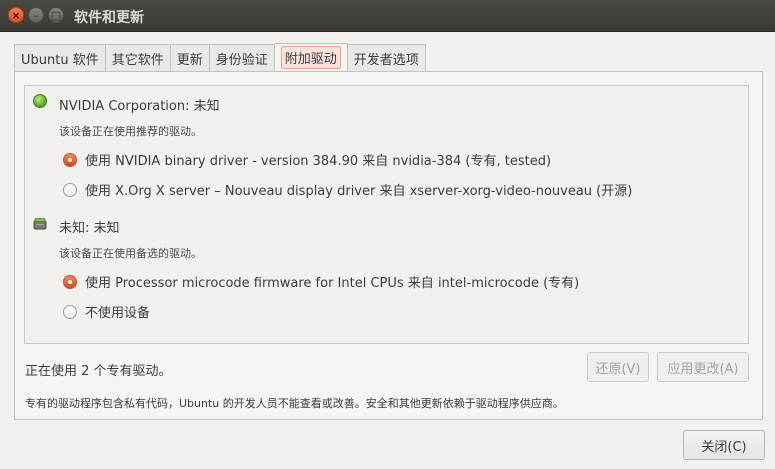  I want to click on tab-label: 开发者选项, so click(386, 60).